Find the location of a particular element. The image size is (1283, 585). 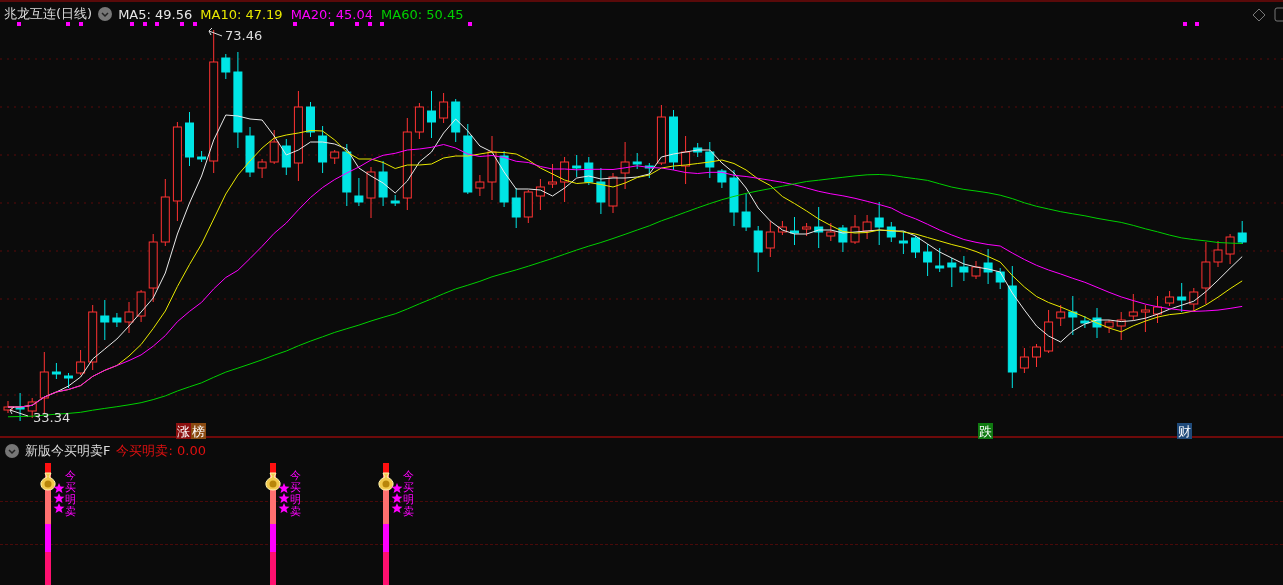

high-price-label: 73.46 is located at coordinates (244, 35).